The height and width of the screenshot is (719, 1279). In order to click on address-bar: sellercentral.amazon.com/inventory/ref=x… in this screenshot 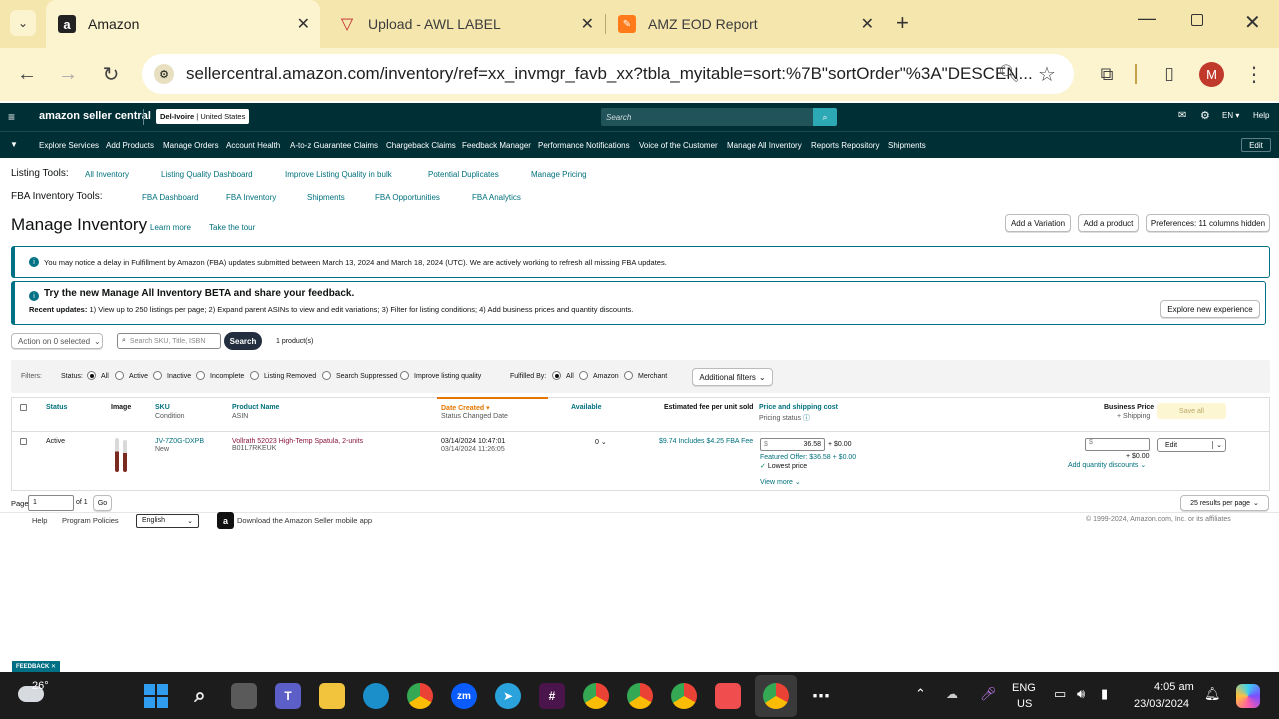, I will do `click(608, 74)`.